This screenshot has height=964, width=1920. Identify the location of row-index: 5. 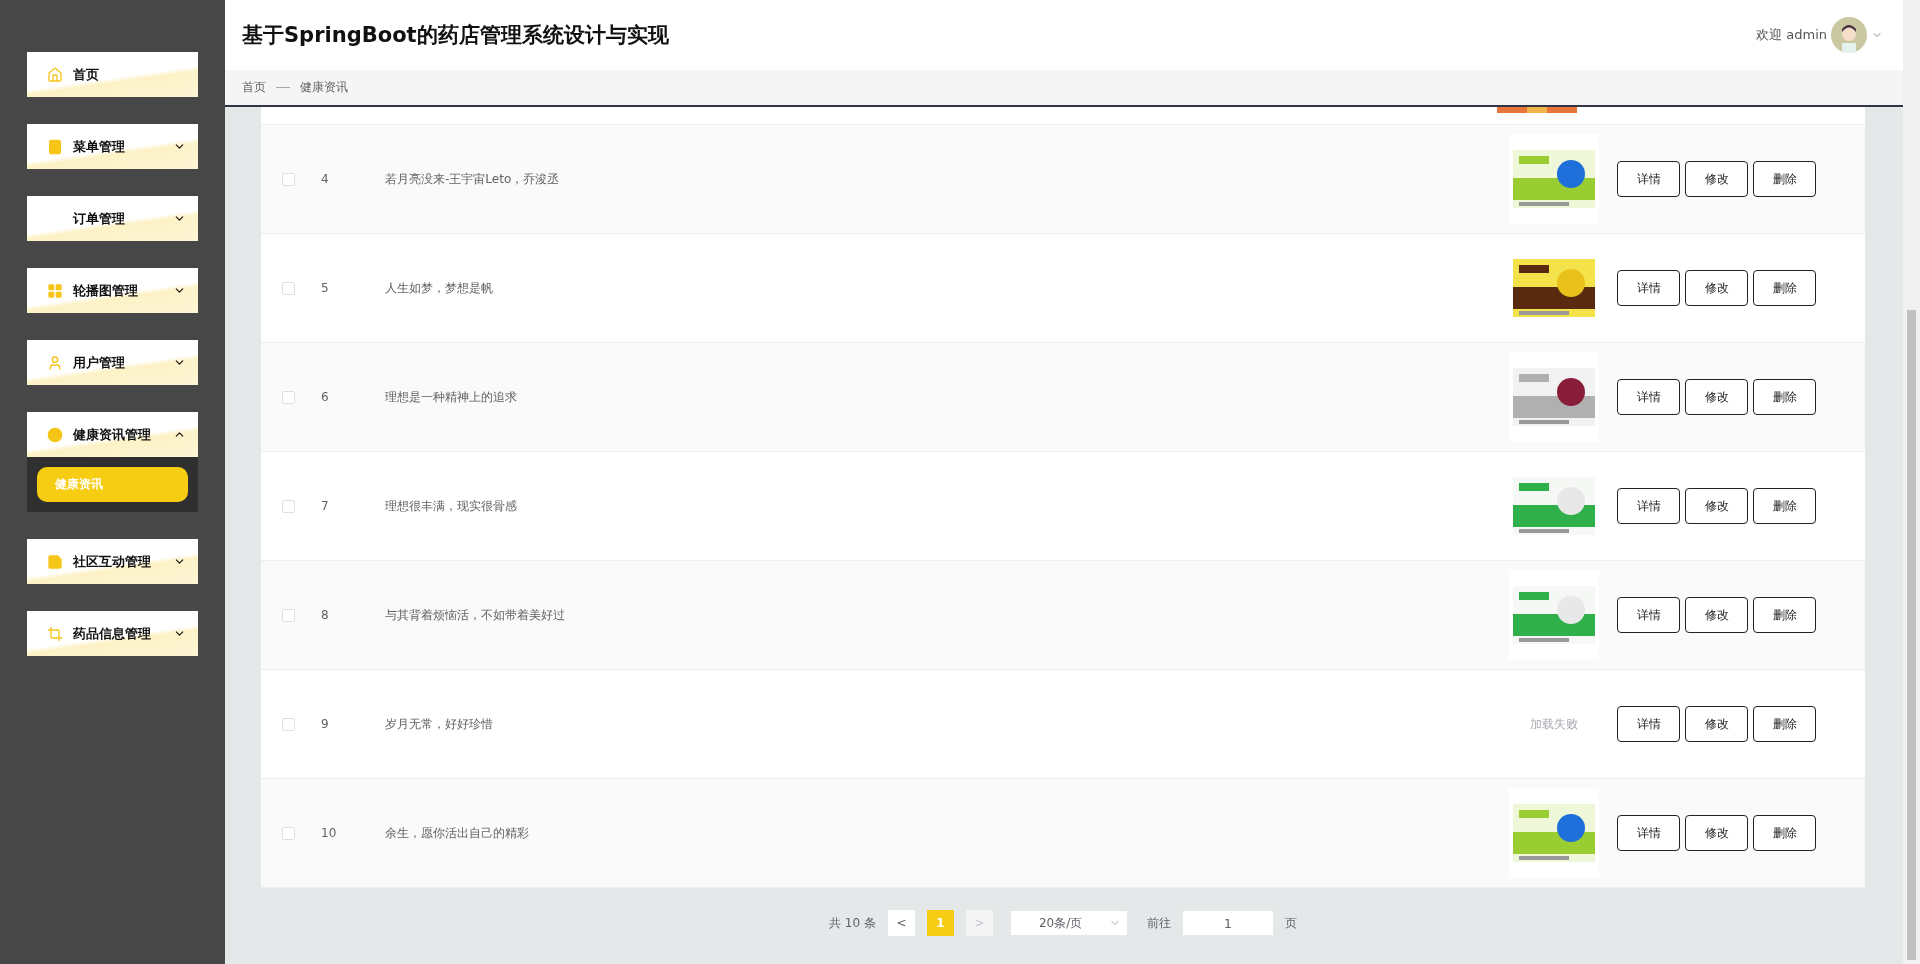
(325, 288).